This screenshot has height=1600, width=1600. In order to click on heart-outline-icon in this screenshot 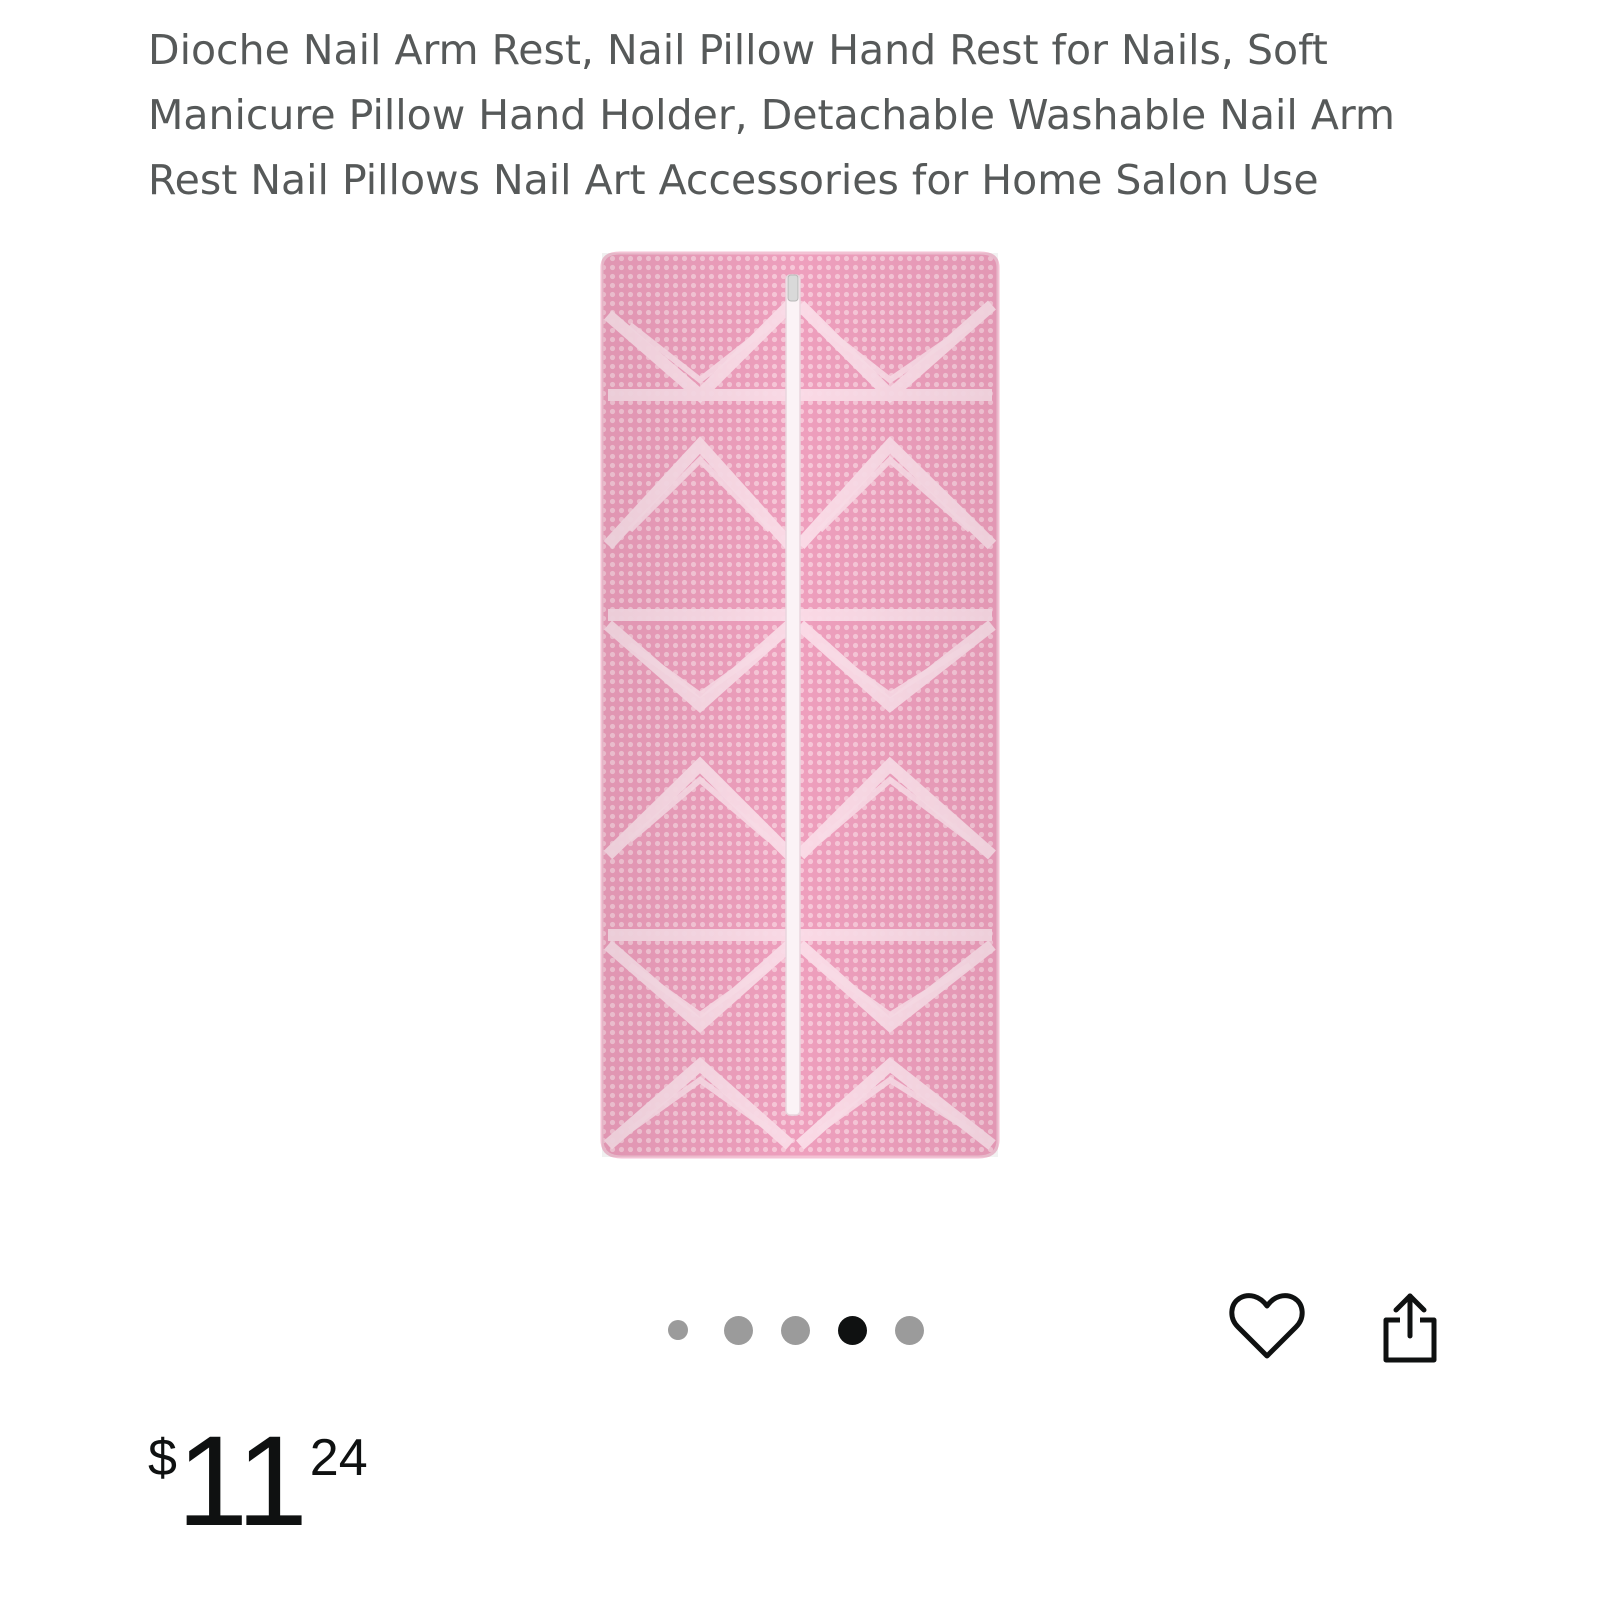, I will do `click(1267, 1326)`.